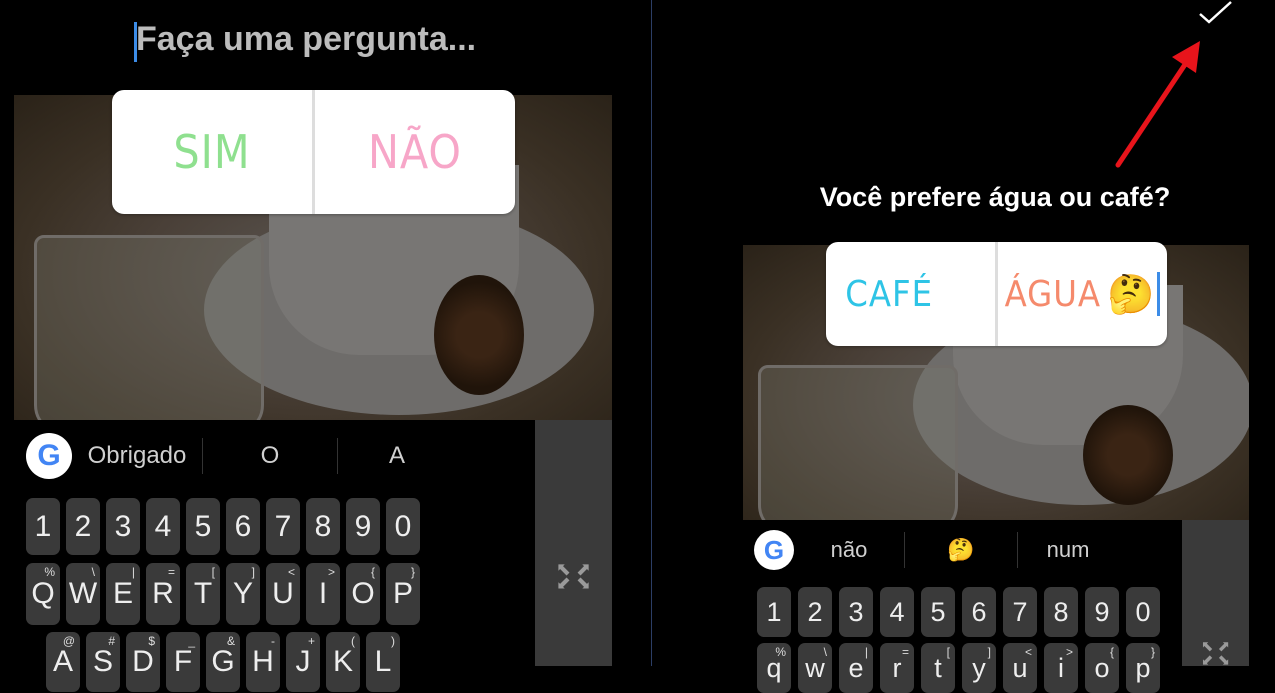 Image resolution: width=1275 pixels, height=693 pixels. What do you see at coordinates (203, 594) in the screenshot?
I see `key-row1: T[` at bounding box center [203, 594].